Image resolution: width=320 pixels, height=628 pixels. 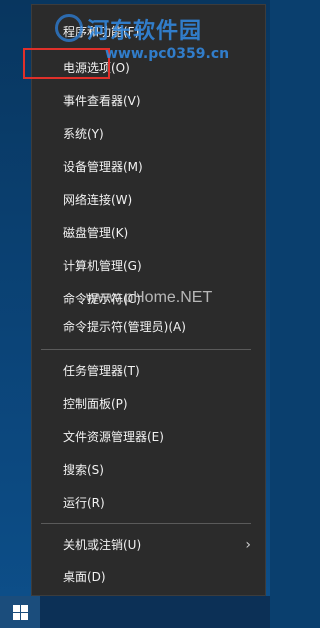 I want to click on menu-item-command-prompt-admin: 命令提示符(管理员)(A), so click(x=148, y=327).